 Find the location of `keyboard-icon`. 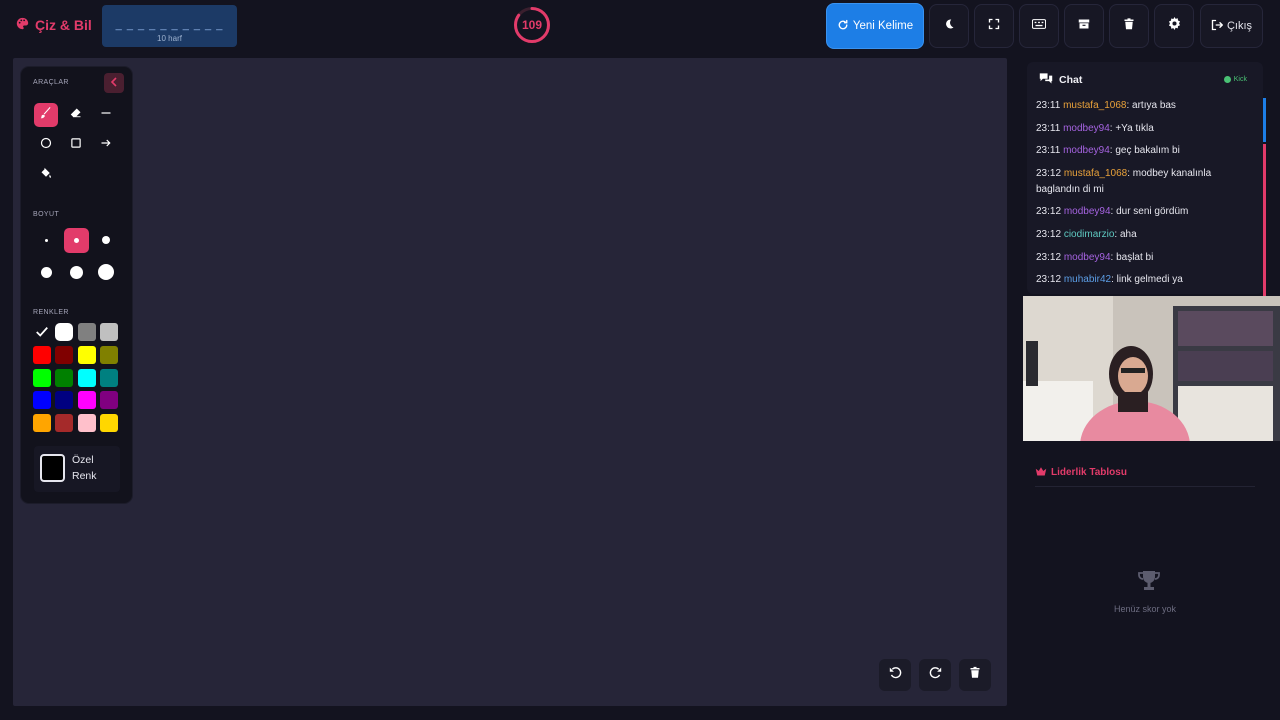

keyboard-icon is located at coordinates (1039, 26).